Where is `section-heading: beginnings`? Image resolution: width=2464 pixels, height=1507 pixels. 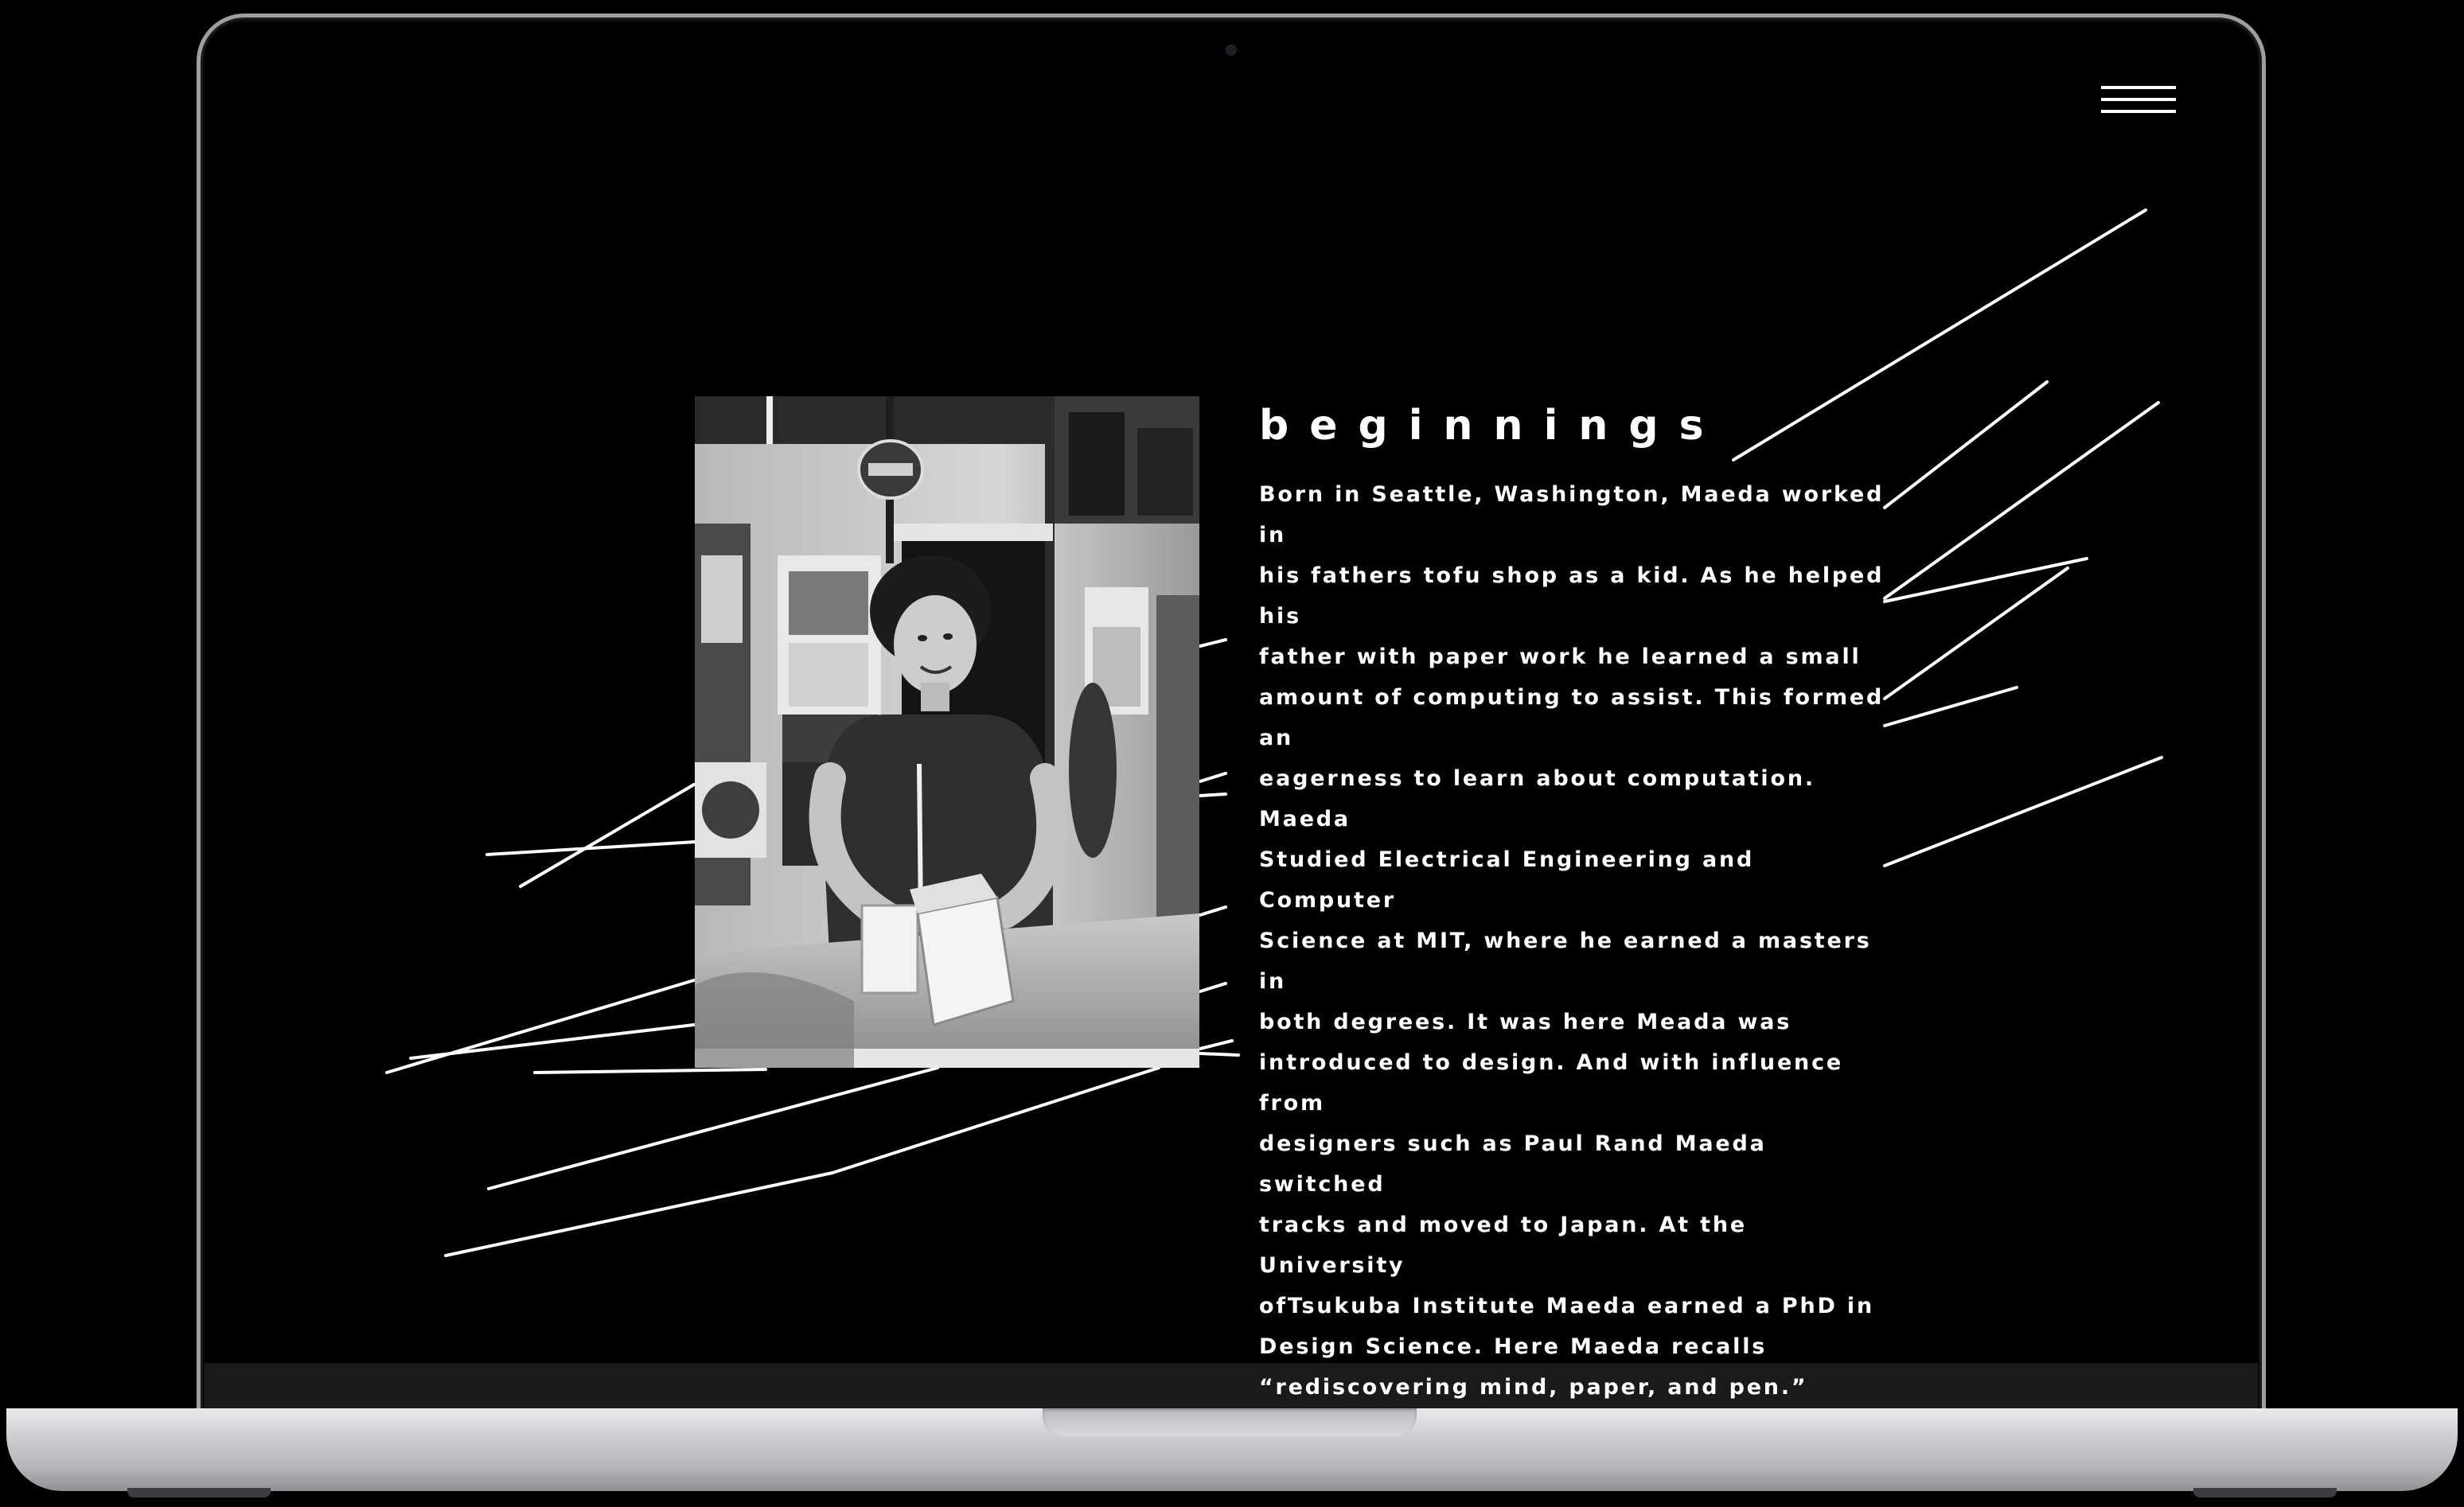
section-heading: beginnings is located at coordinates (1492, 426).